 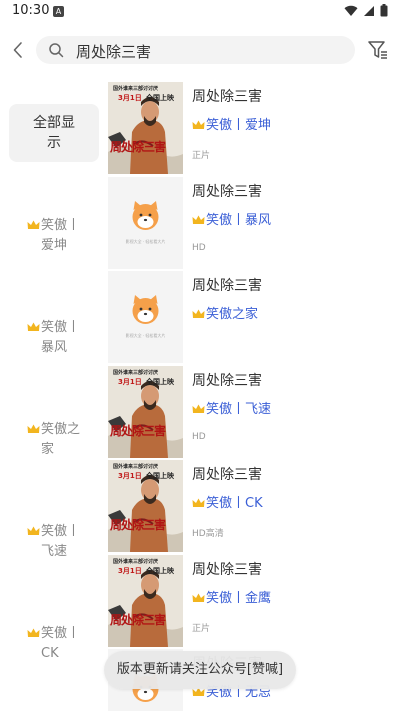 I want to click on result-source: 笑傲丨暴风, so click(x=231, y=218).